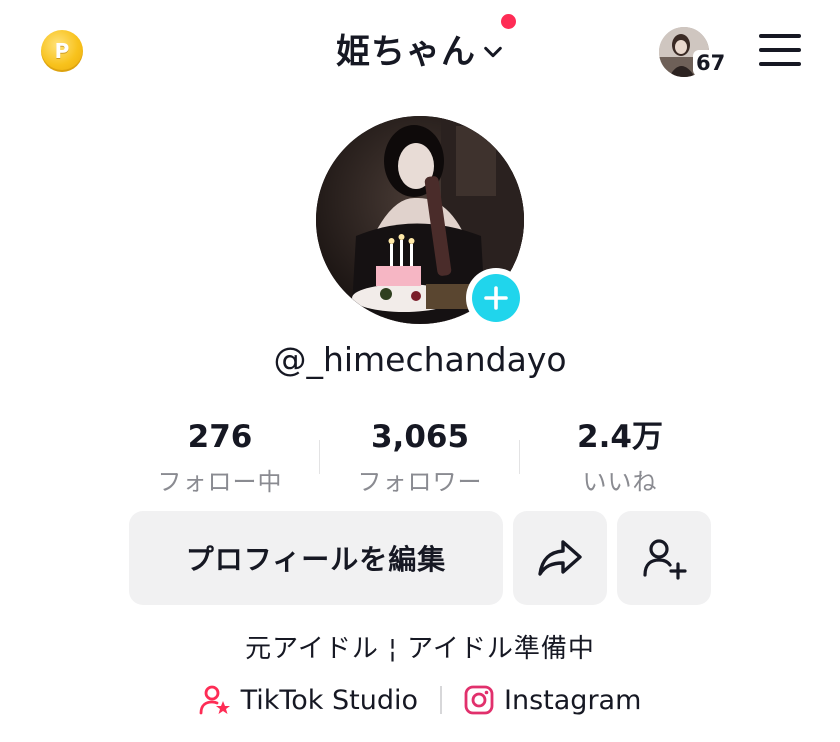 Image resolution: width=840 pixels, height=742 pixels. What do you see at coordinates (329, 700) in the screenshot?
I see `tiktok-studio-label: TikTok Studio` at bounding box center [329, 700].